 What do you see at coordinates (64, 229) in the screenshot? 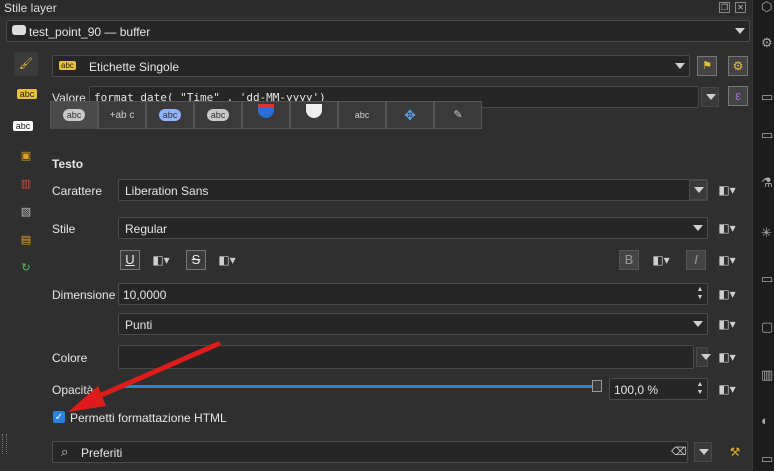
I see `style-label: Stile` at bounding box center [64, 229].